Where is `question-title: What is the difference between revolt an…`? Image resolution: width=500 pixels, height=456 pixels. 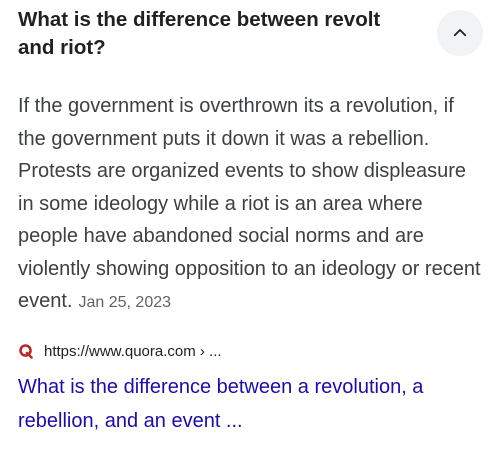
question-title: What is the difference between revolt an… is located at coordinates (218, 34).